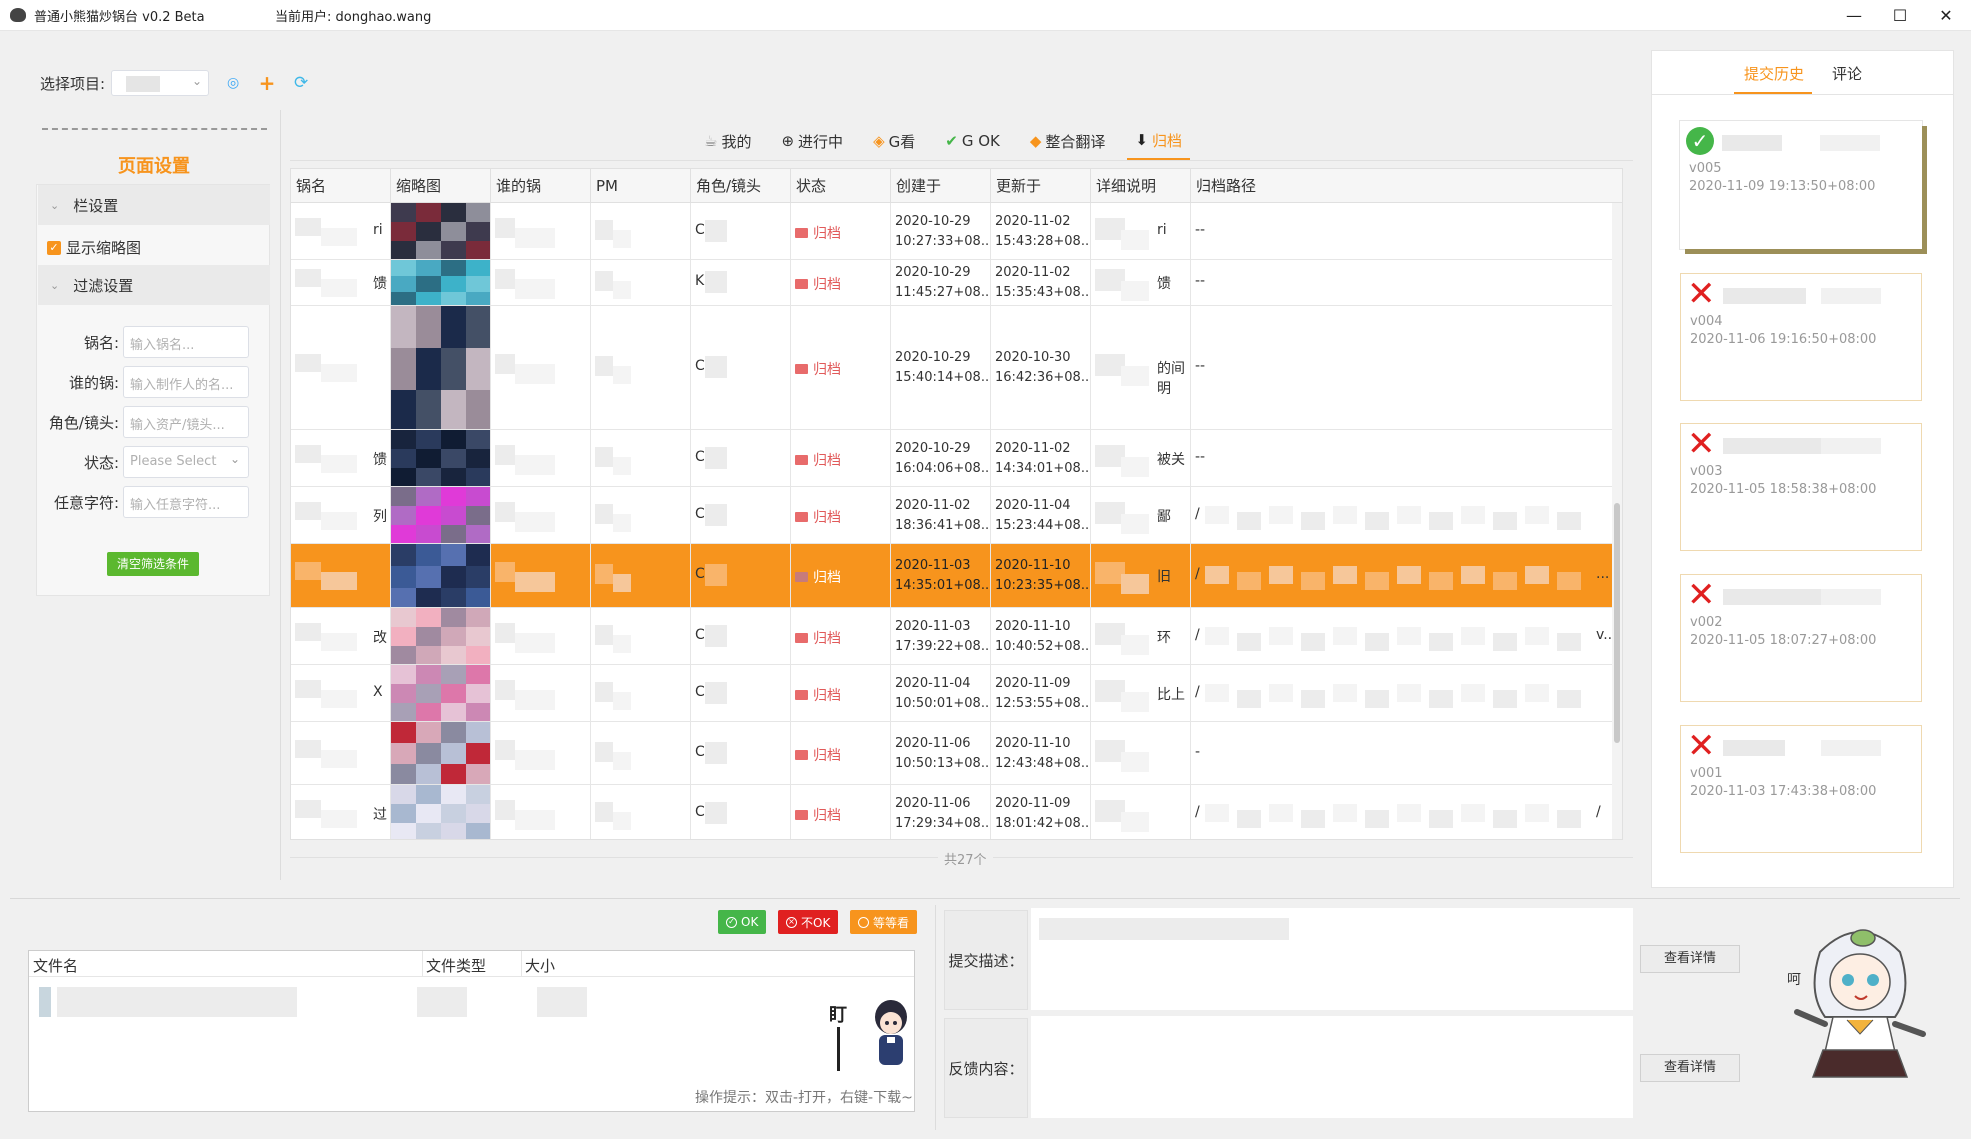 The height and width of the screenshot is (1139, 1971). Describe the element at coordinates (341, 186) in the screenshot. I see `col-name: 锅名` at that location.